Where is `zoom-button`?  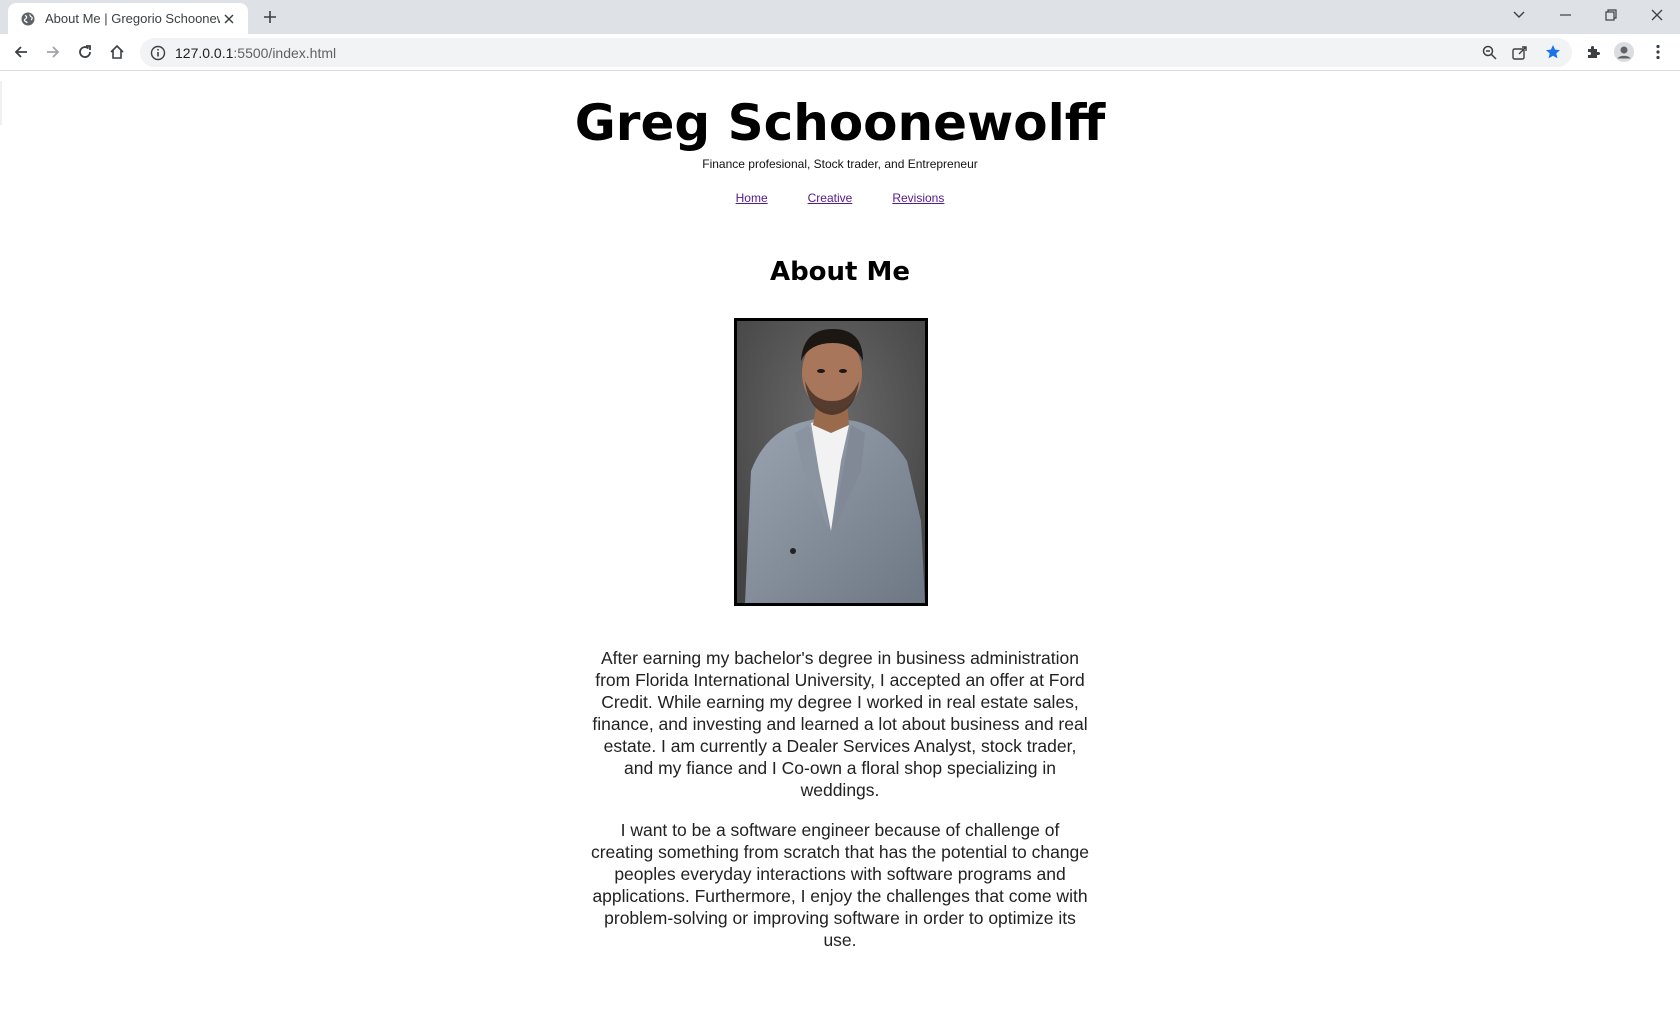 zoom-button is located at coordinates (1489, 52).